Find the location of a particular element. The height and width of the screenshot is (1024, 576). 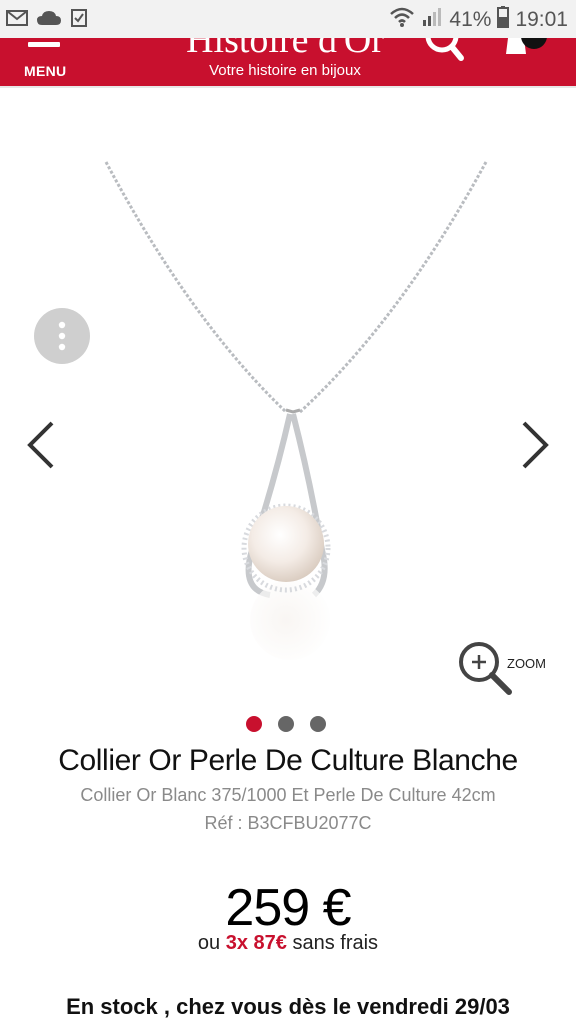

clock: 19:01 is located at coordinates (541, 19).